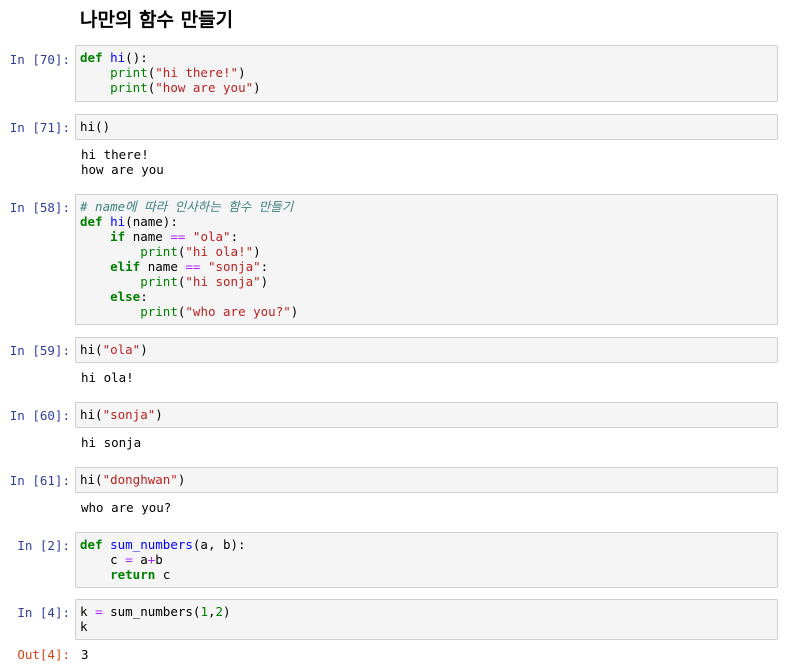 This screenshot has height=669, width=794. I want to click on output-prompt: Out[4]:, so click(43, 654).